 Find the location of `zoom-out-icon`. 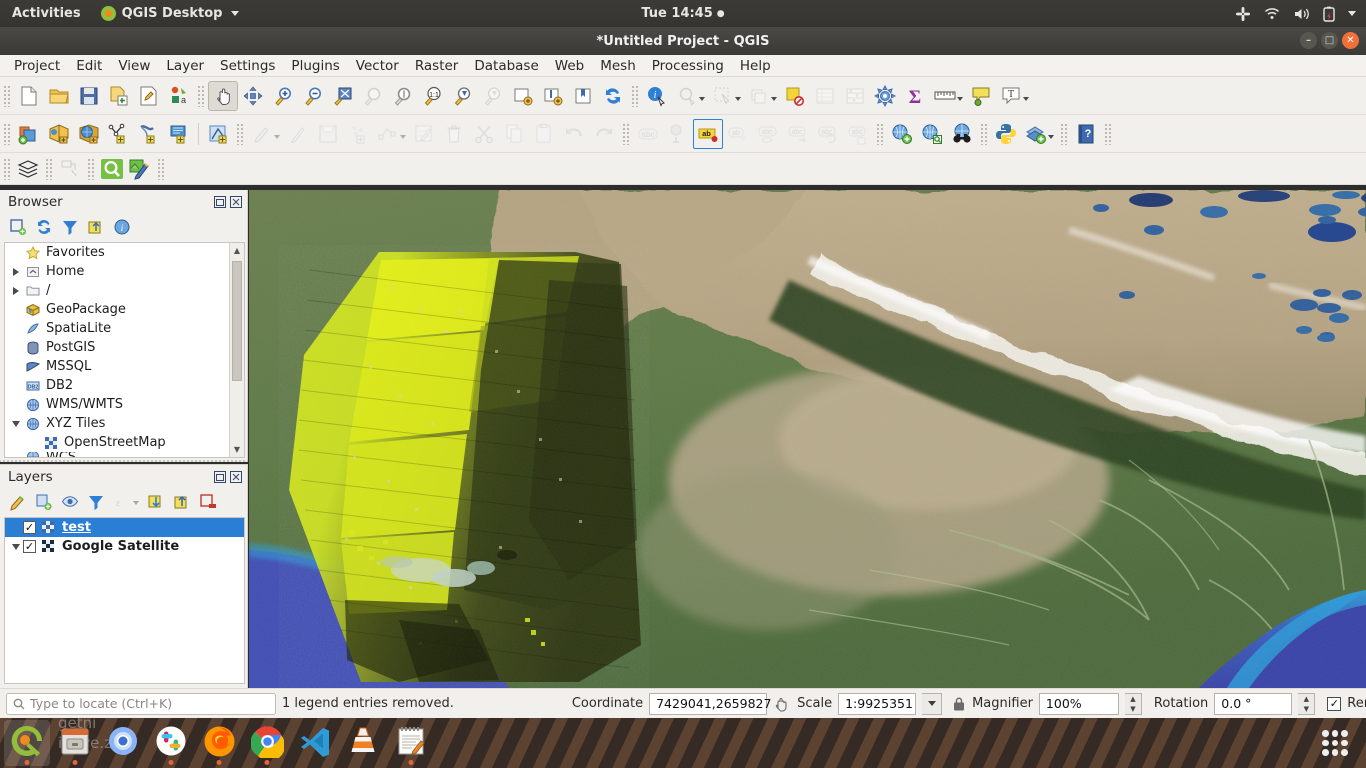

zoom-out-icon is located at coordinates (313, 96).